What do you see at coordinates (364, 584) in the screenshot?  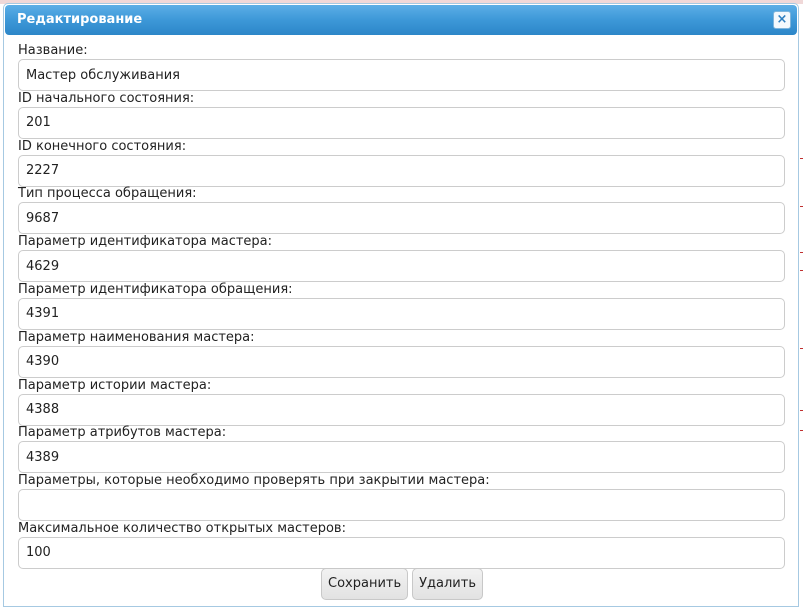 I see `save-button: Сохранить` at bounding box center [364, 584].